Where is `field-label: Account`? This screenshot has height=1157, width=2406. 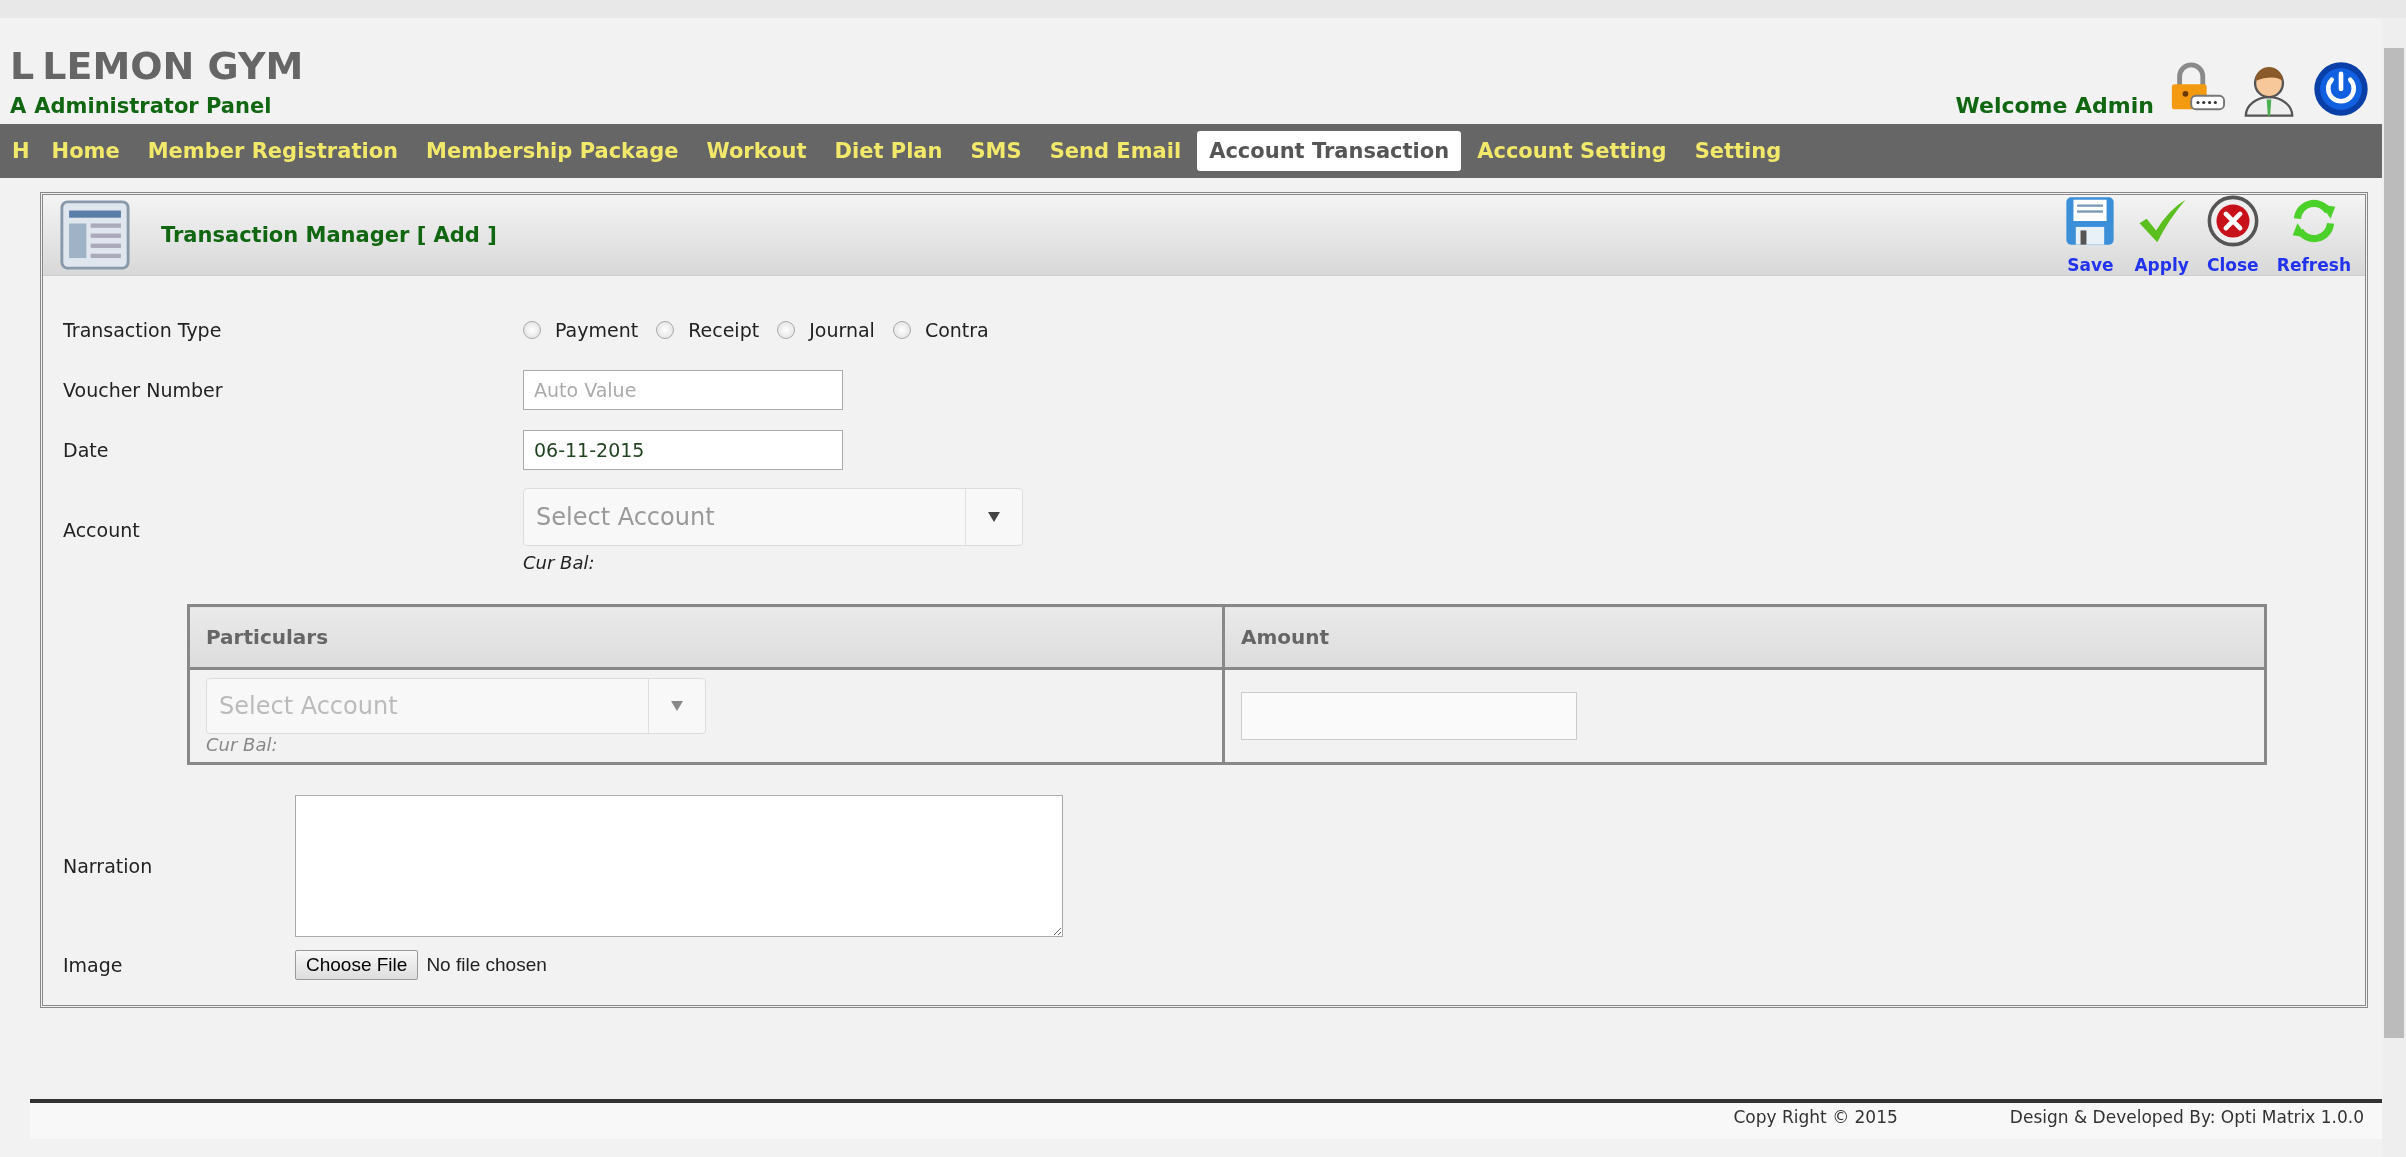
field-label: Account is located at coordinates (102, 530).